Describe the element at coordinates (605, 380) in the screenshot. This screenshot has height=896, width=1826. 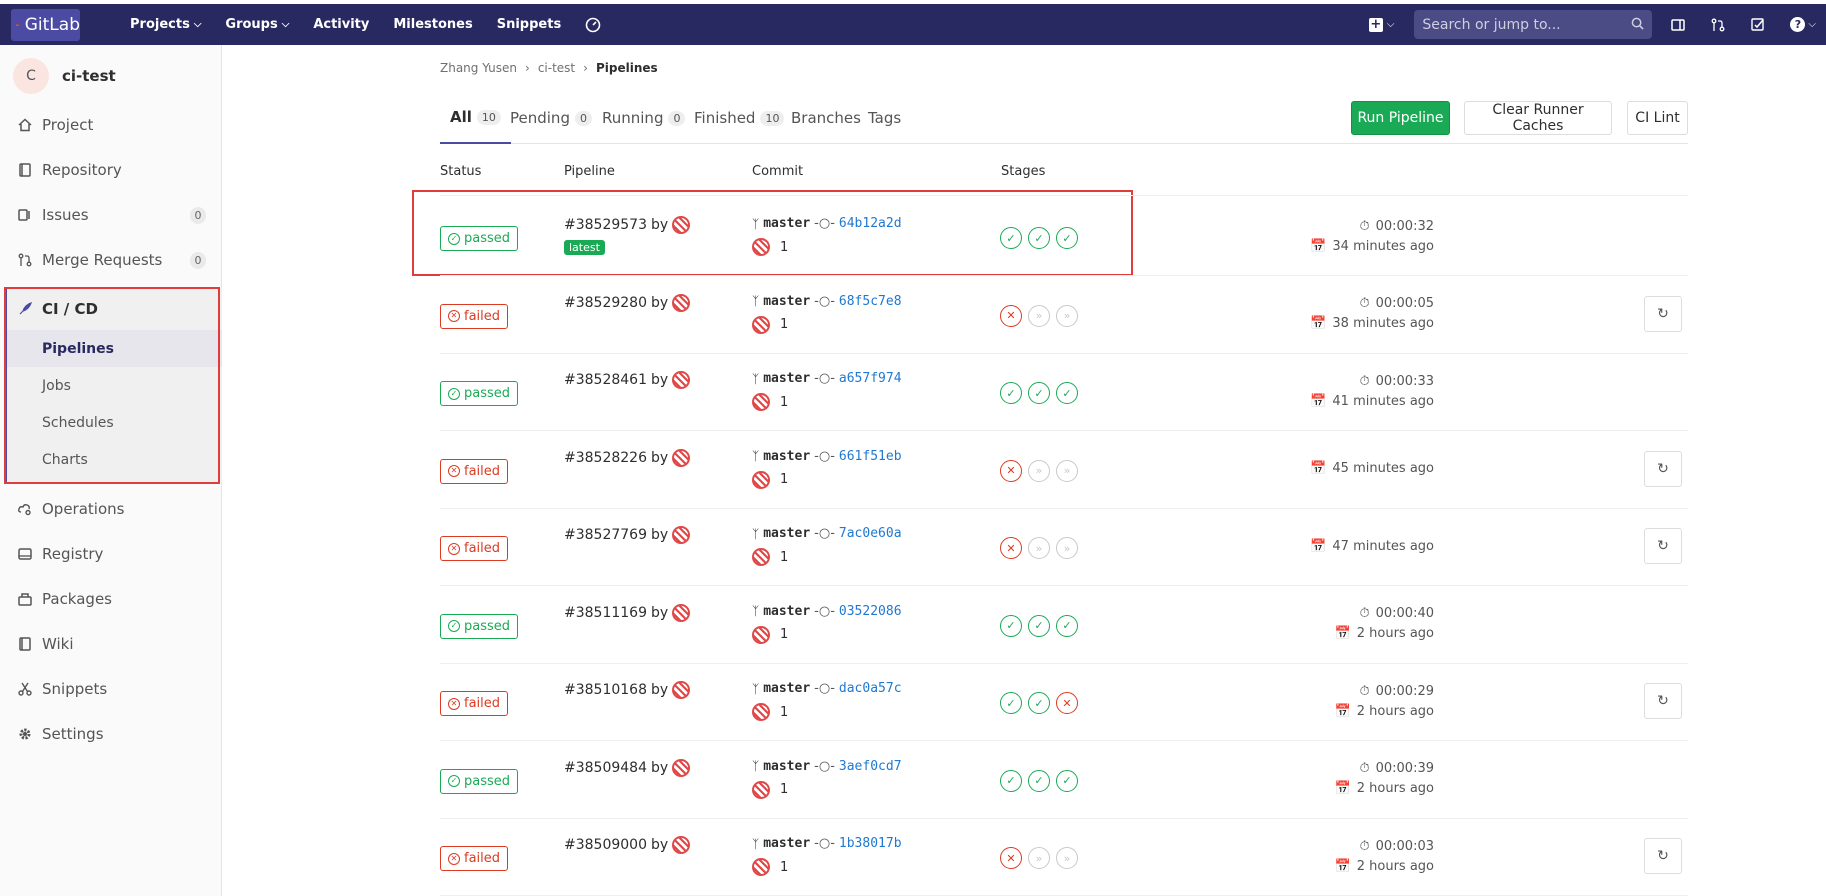
I see `pipeline-id-link: #38528461` at that location.